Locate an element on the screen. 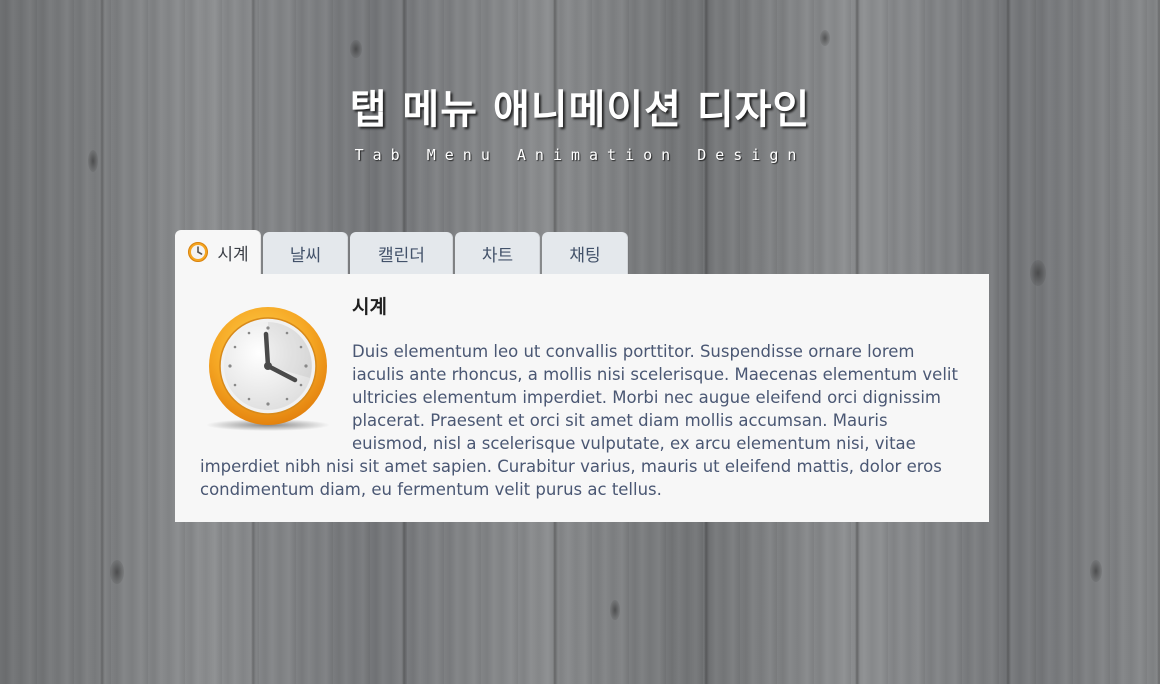  tab-chat: 채팅 is located at coordinates (585, 253).